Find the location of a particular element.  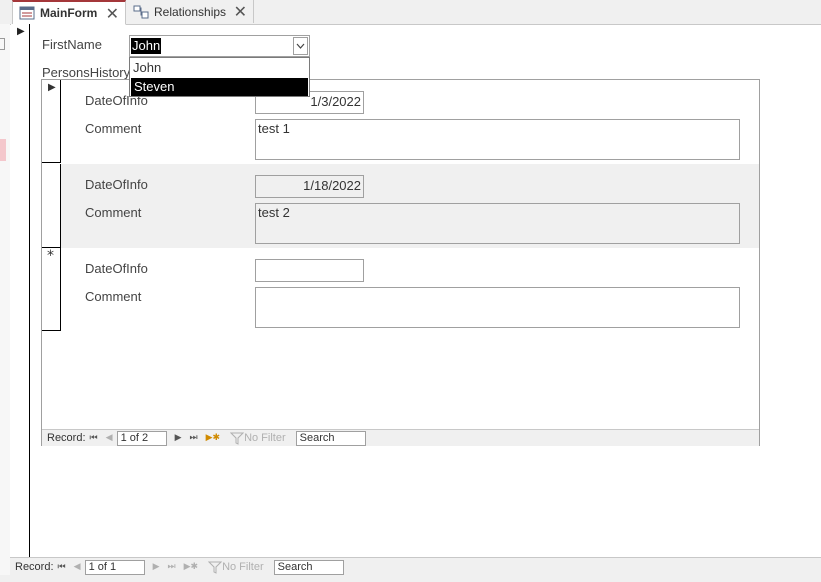

form-icon is located at coordinates (27, 13).